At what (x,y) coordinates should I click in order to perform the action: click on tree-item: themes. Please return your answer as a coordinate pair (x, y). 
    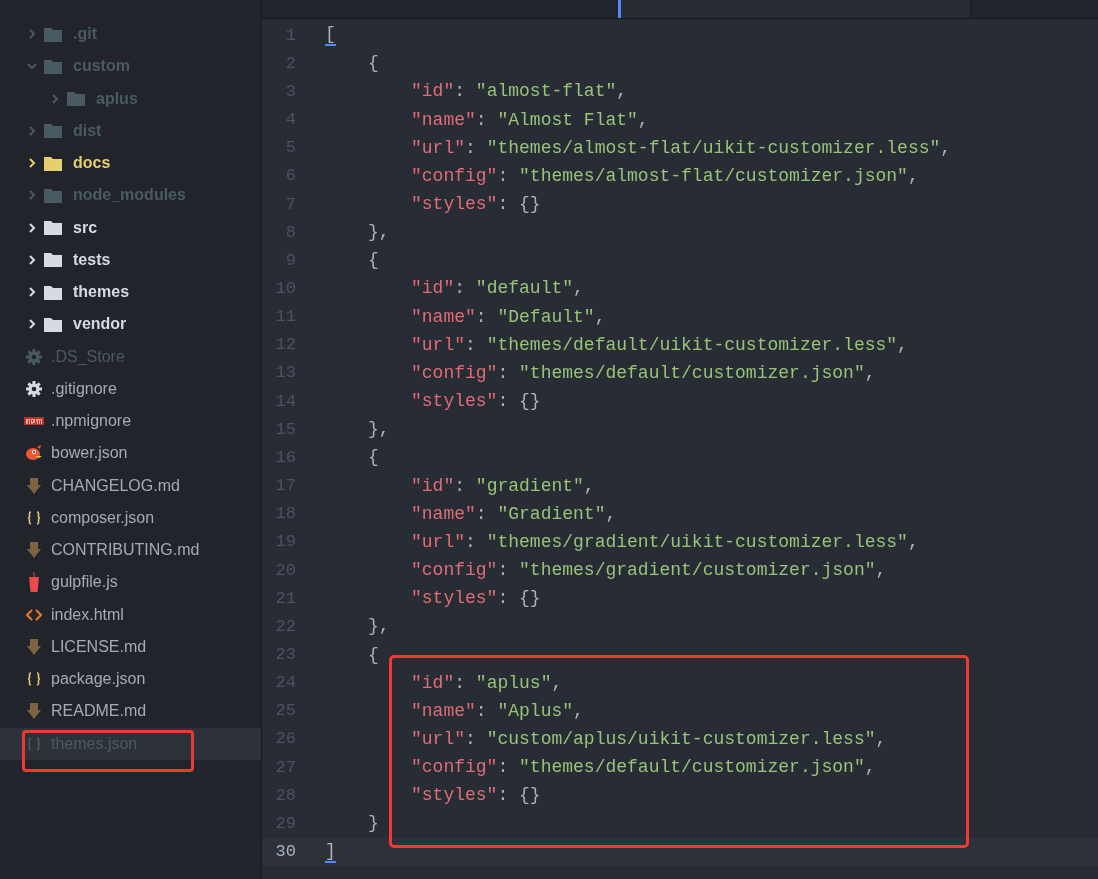
    Looking at the image, I should click on (130, 292).